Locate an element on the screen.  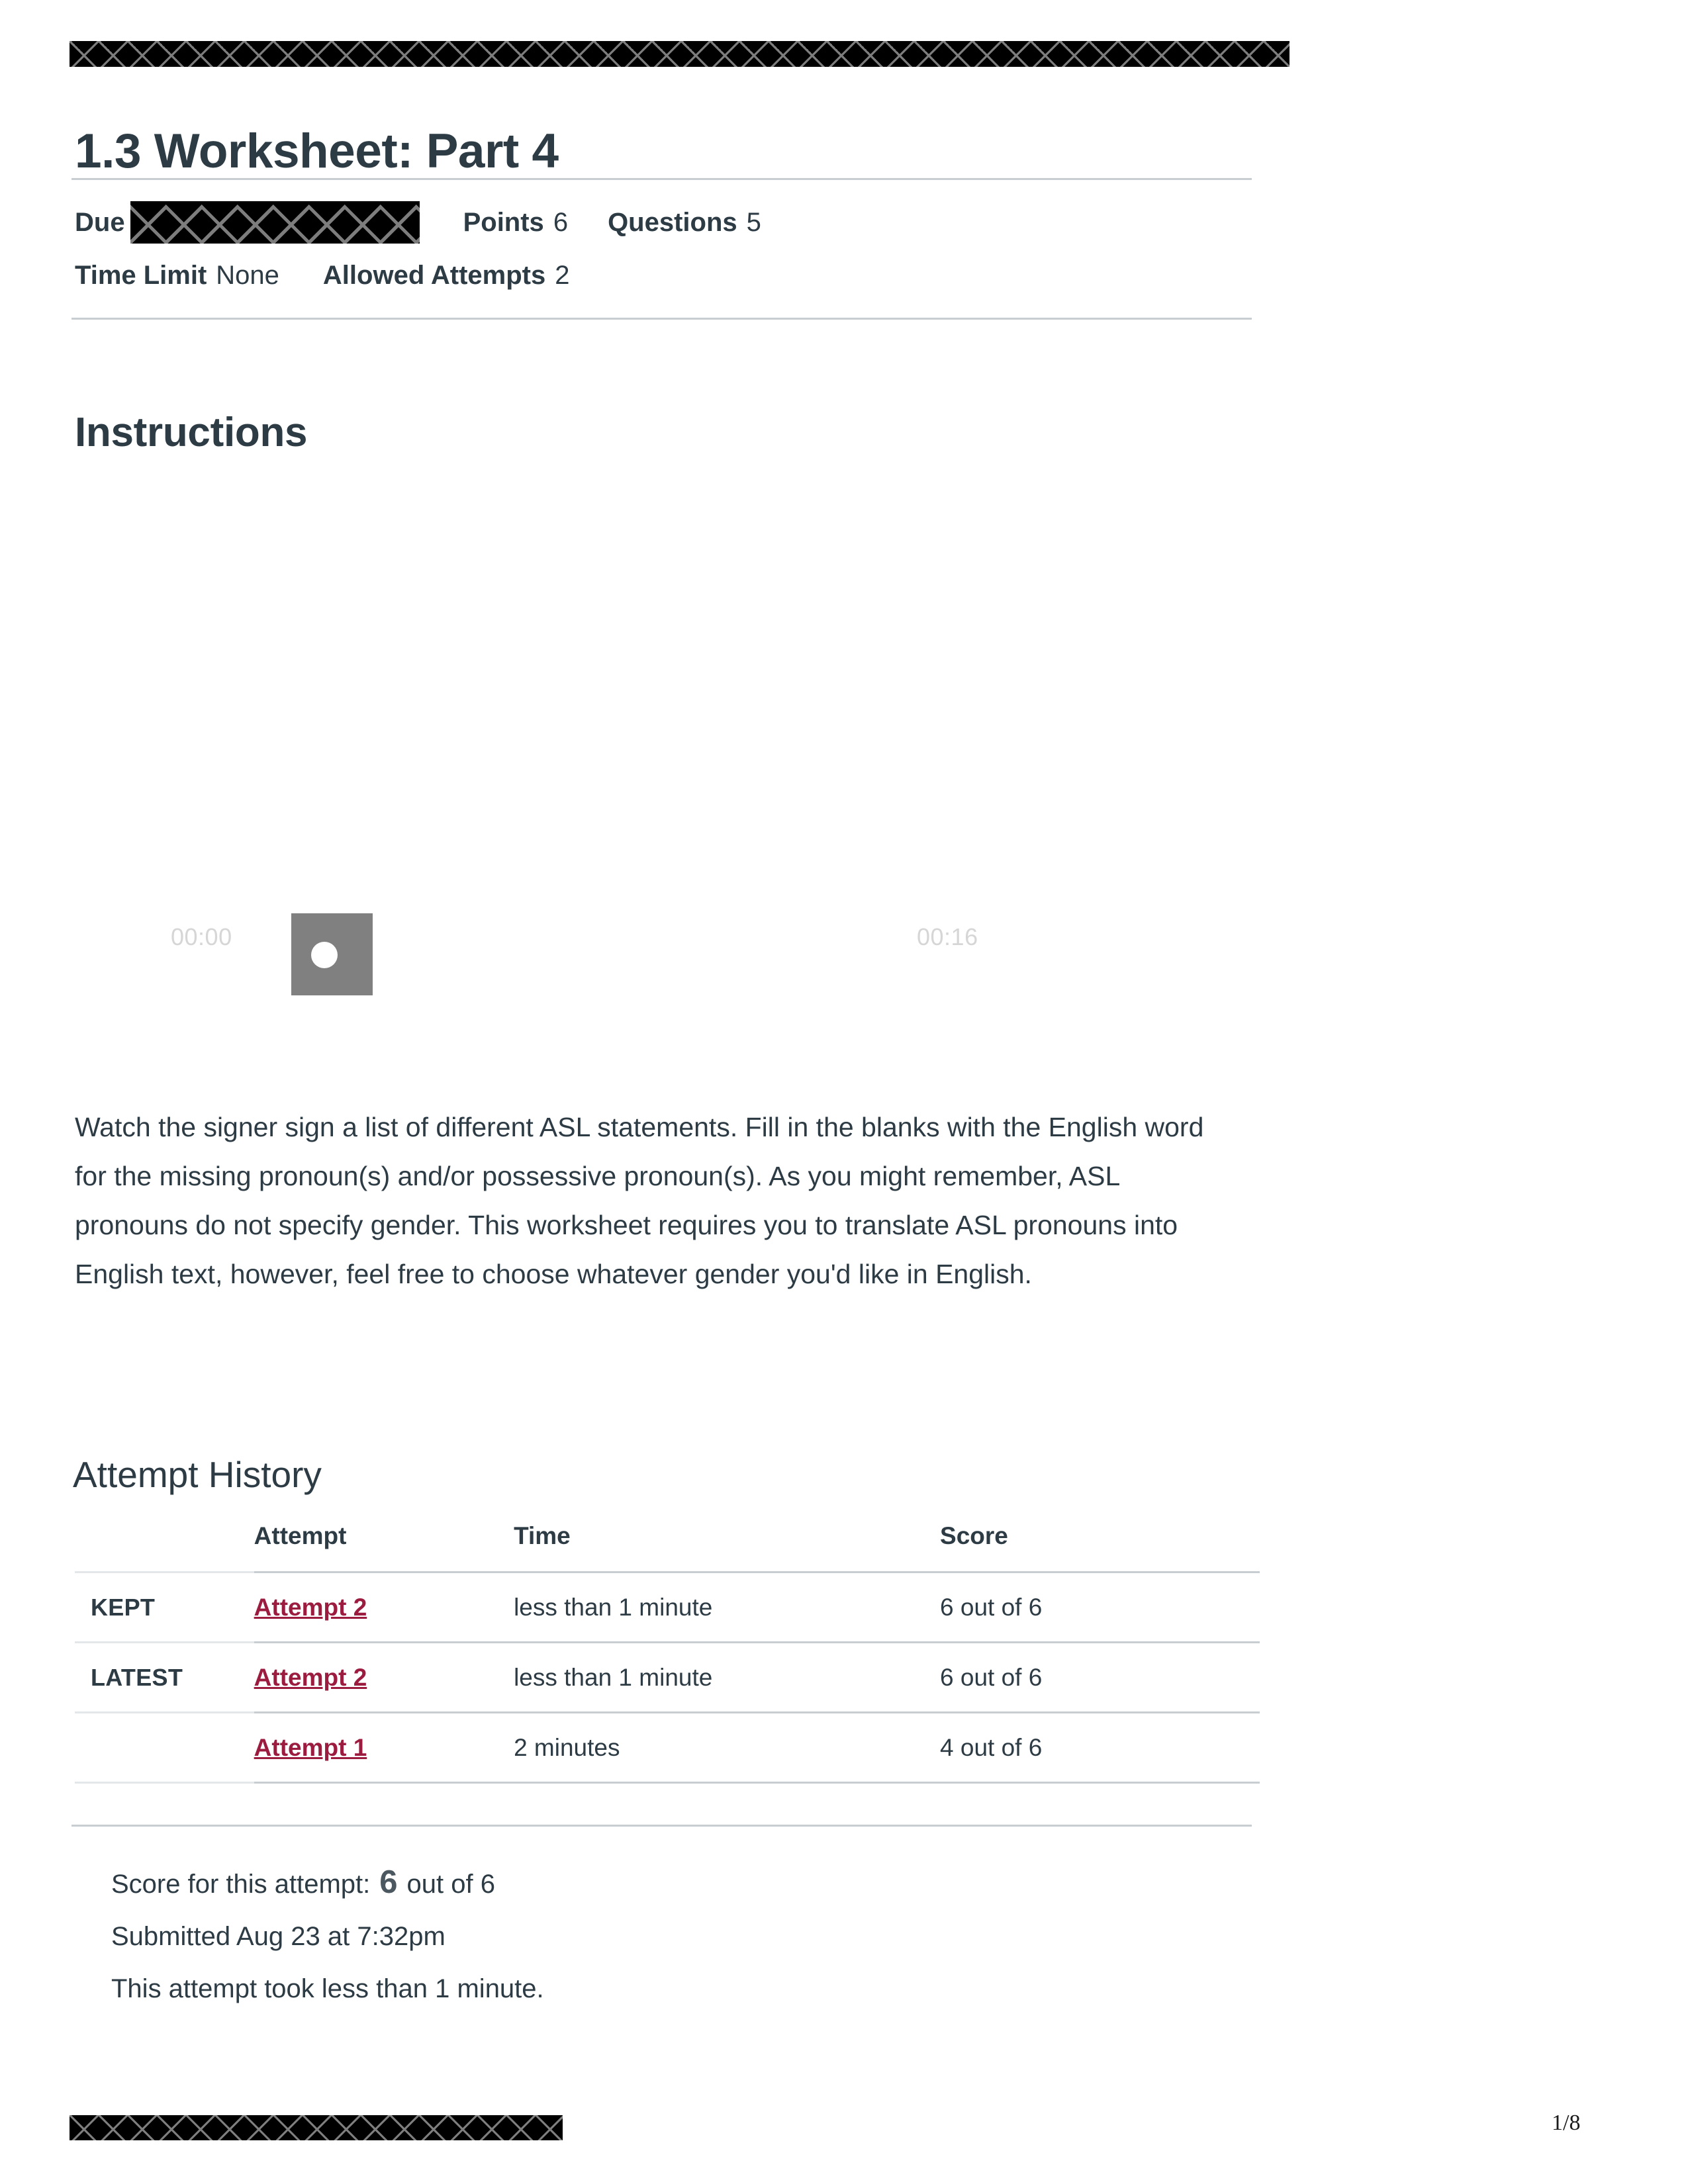
attempt-link: Attempt 1 is located at coordinates (310, 1747).